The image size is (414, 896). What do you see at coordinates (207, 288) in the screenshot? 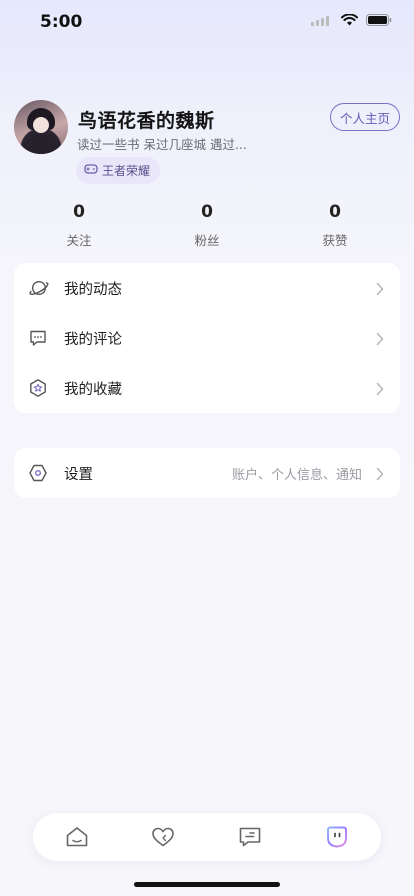
I see `menu-item-posts: 我的动态` at bounding box center [207, 288].